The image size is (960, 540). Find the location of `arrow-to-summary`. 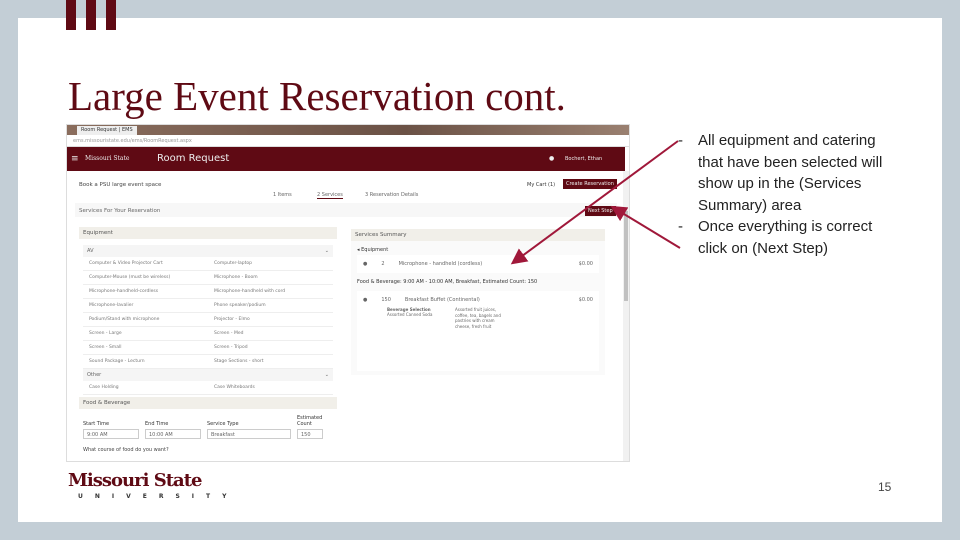

arrow-to-summary is located at coordinates (594, 202).